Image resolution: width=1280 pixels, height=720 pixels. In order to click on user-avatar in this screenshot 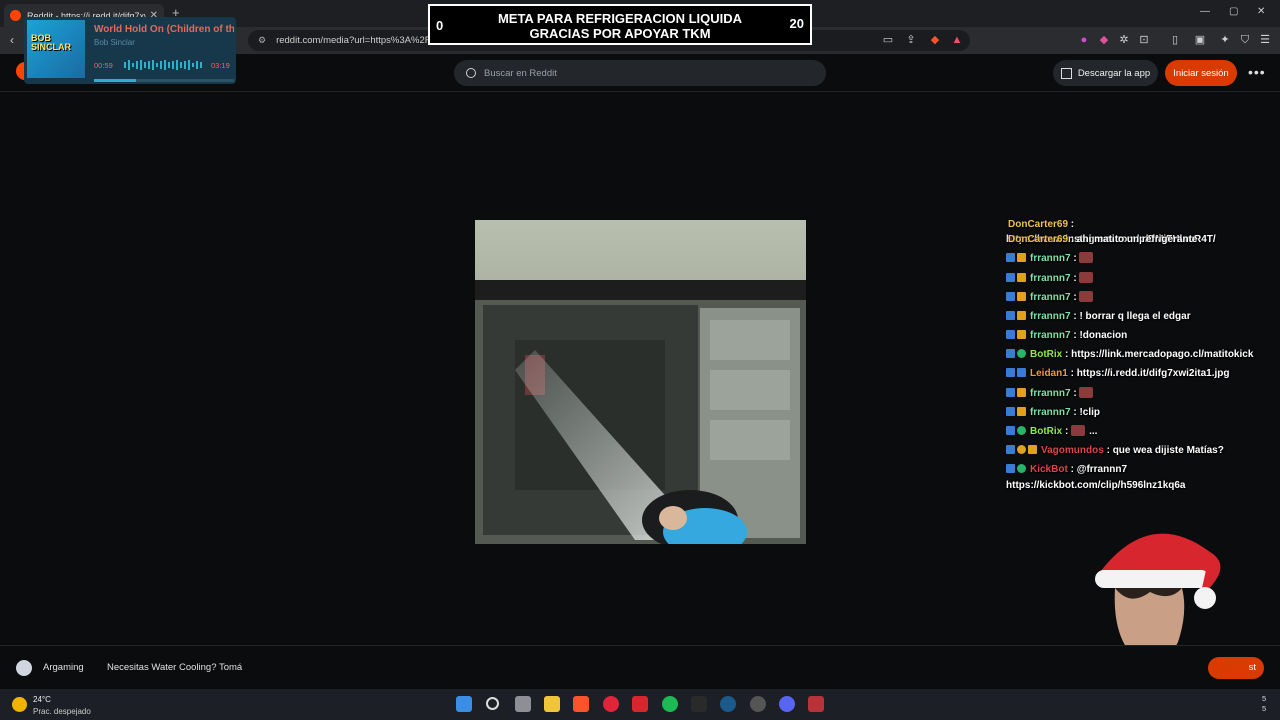, I will do `click(24, 668)`.